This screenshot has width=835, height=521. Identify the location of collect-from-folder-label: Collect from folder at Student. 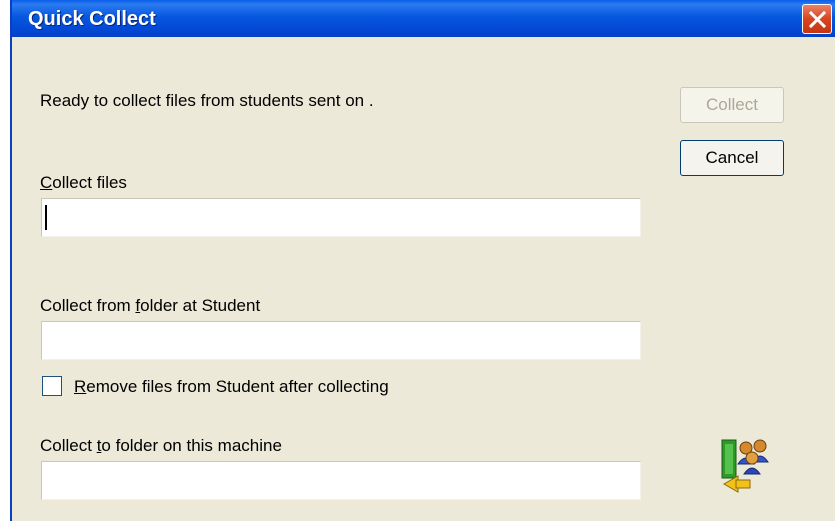
(150, 306).